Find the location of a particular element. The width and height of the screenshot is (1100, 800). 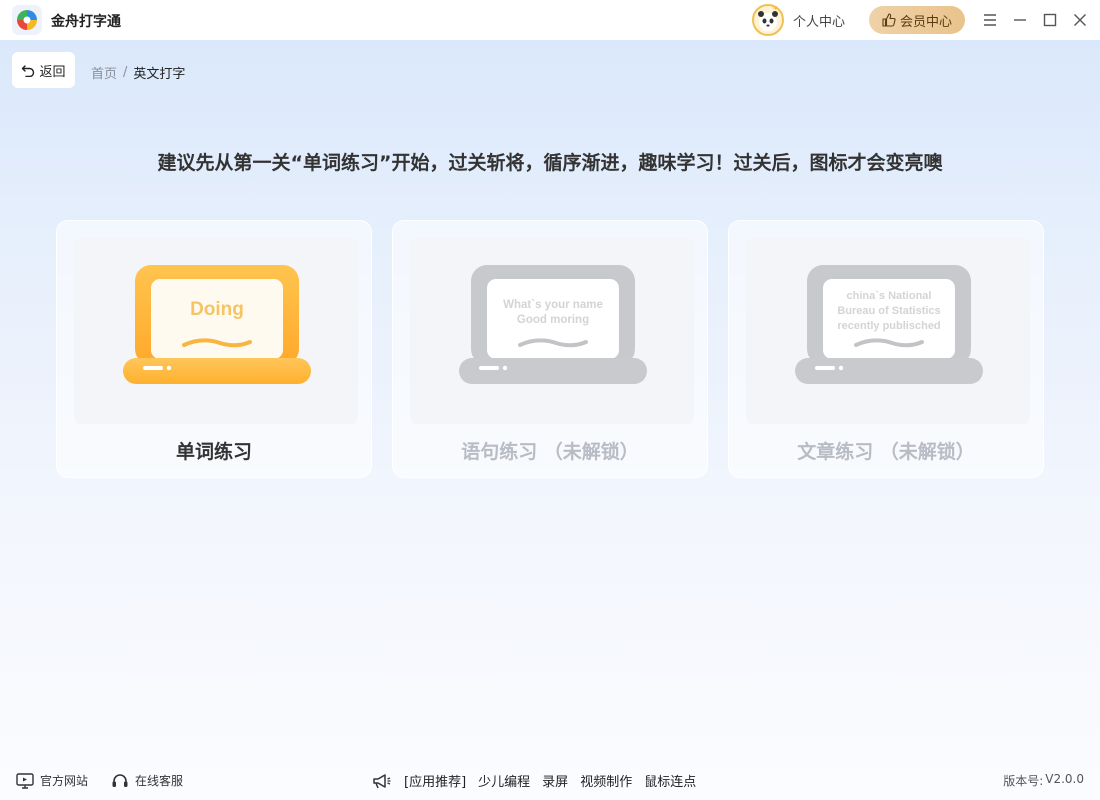

app-recommendations: [应用推荐] 少儿编程 录屏 视频制作 鼠标连点 is located at coordinates (534, 780).